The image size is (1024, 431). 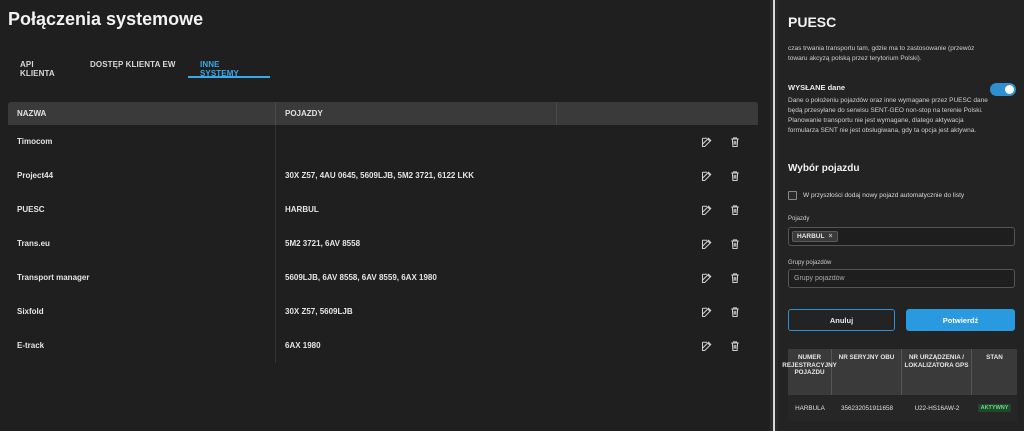 What do you see at coordinates (994, 357) in the screenshot?
I see `column-header-status: STAN` at bounding box center [994, 357].